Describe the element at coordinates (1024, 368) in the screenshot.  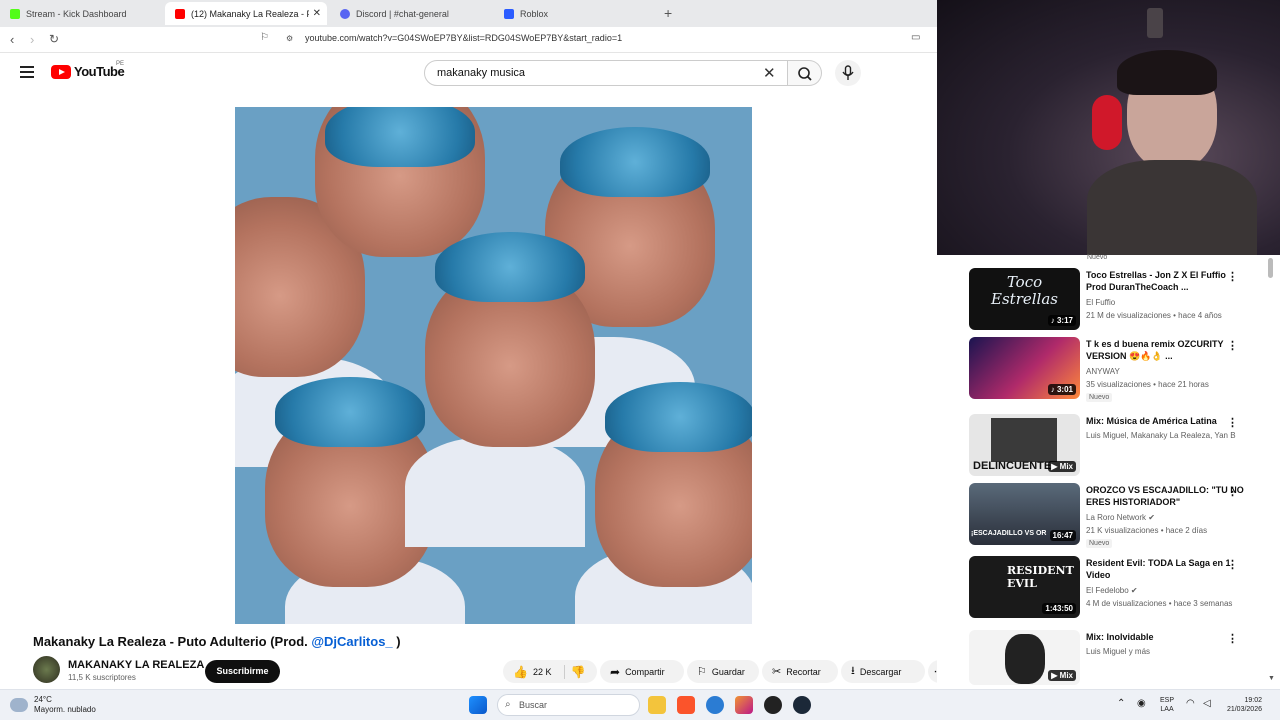
I see `video-thumbnail: ♪ 3:01` at that location.